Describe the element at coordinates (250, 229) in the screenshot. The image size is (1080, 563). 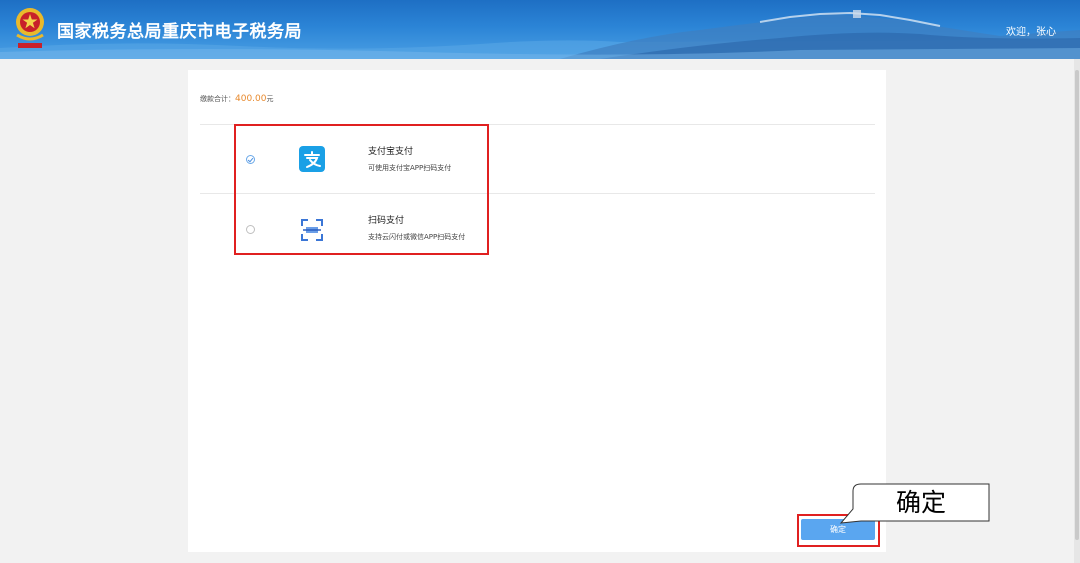
I see `scan-radio` at that location.